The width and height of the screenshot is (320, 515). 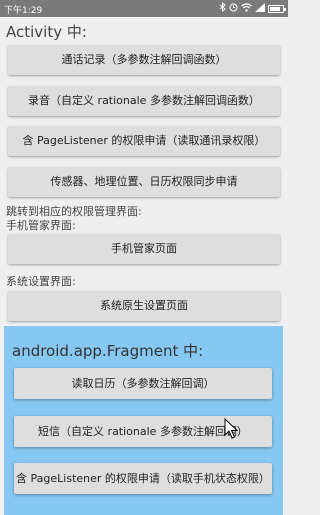 What do you see at coordinates (144, 101) in the screenshot?
I see `record-audio-button: 录音（自定义 rationale 多参数注解回调函数）` at bounding box center [144, 101].